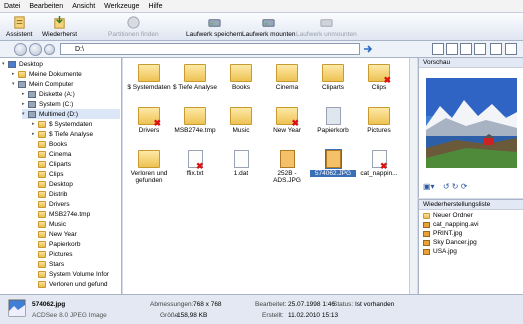  I want to click on restore-item-label: USA.jpg, so click(445, 251).